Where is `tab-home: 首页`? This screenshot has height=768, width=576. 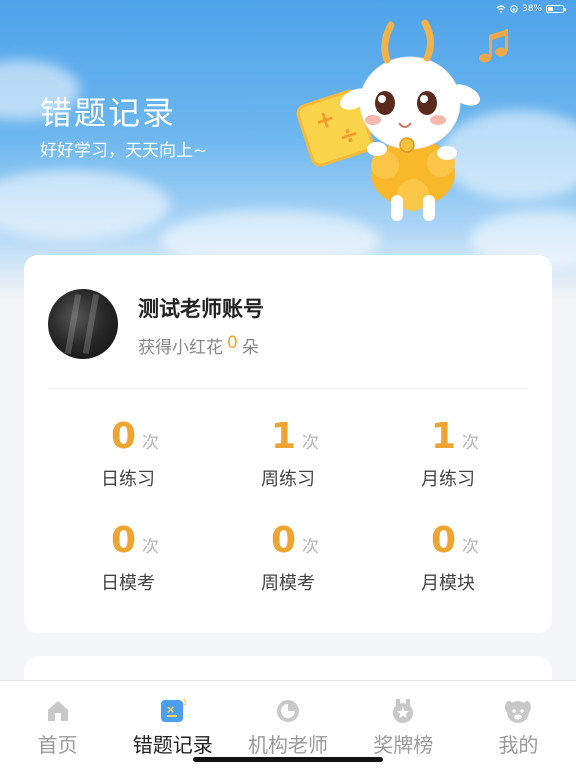
tab-home: 首页 is located at coordinates (57, 724).